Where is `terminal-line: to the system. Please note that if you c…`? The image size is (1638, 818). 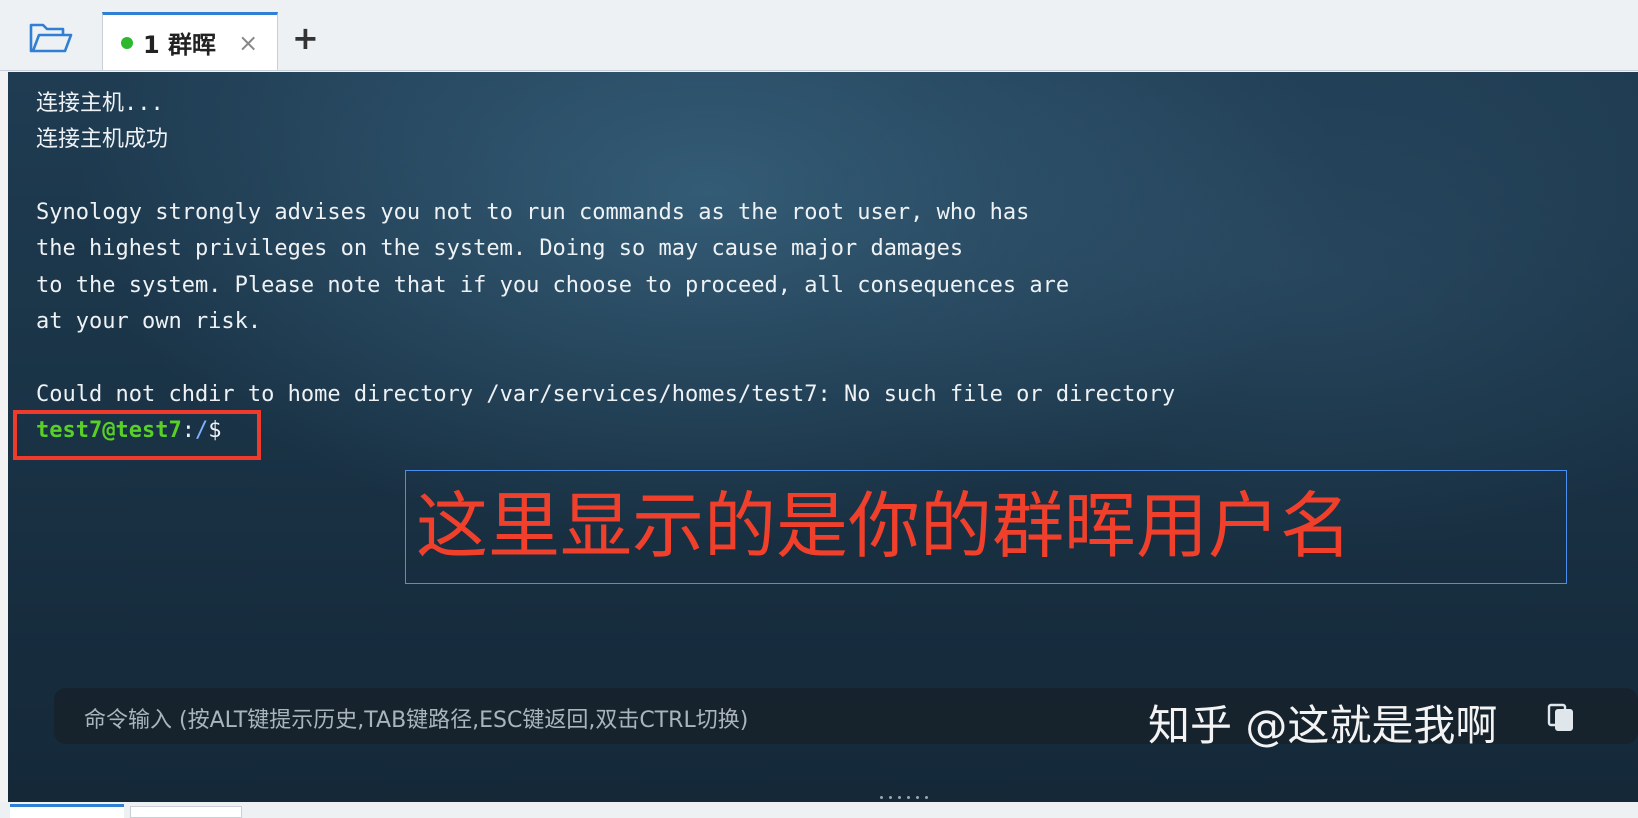 terminal-line: to the system. Please note that if you c… is located at coordinates (553, 285).